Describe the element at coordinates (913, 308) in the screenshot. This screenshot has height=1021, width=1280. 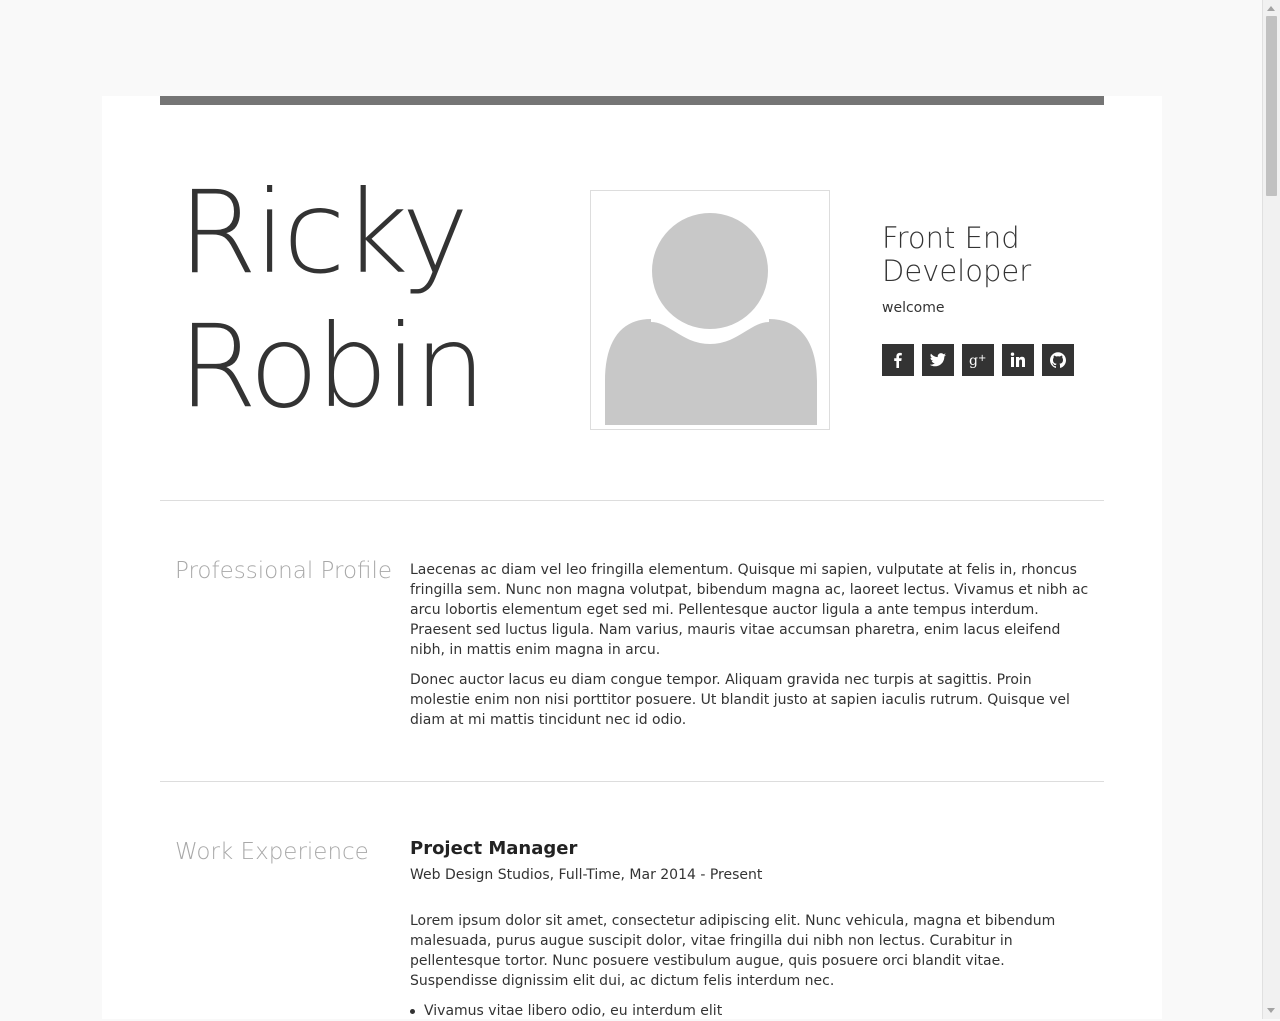
I see `tagline: welcome` at that location.